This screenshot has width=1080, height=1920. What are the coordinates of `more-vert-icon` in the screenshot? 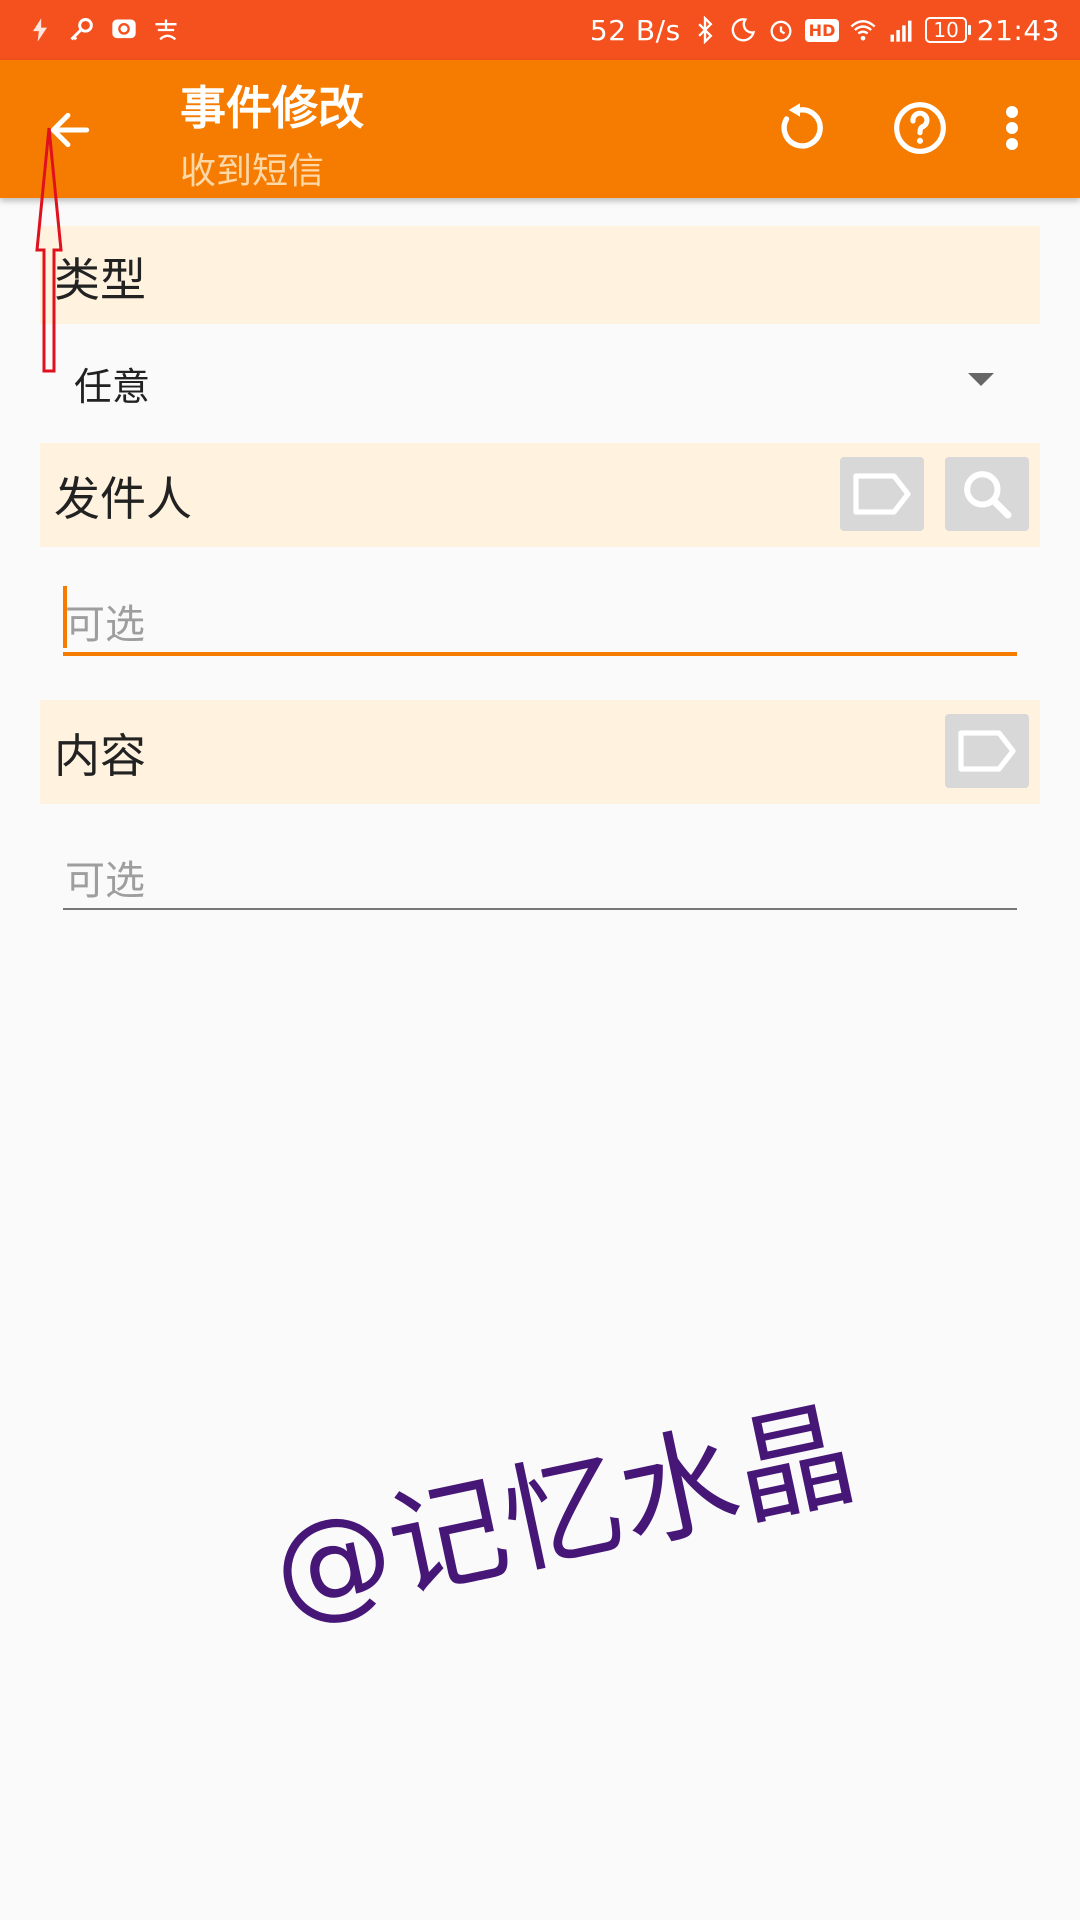 It's located at (1012, 128).